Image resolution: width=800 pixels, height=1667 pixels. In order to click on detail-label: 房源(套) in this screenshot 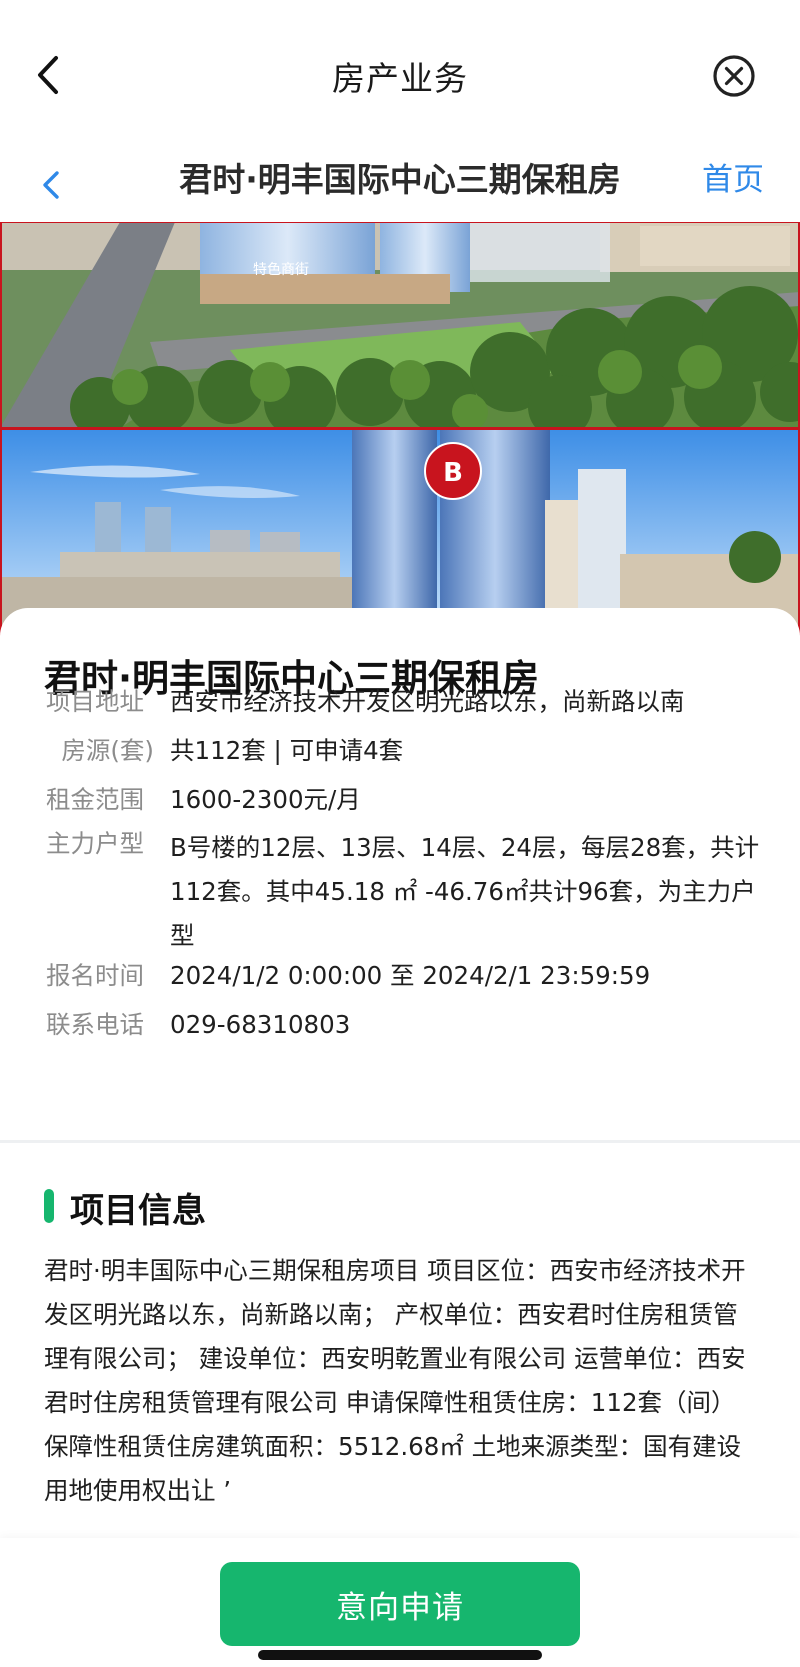, I will do `click(107, 750)`.